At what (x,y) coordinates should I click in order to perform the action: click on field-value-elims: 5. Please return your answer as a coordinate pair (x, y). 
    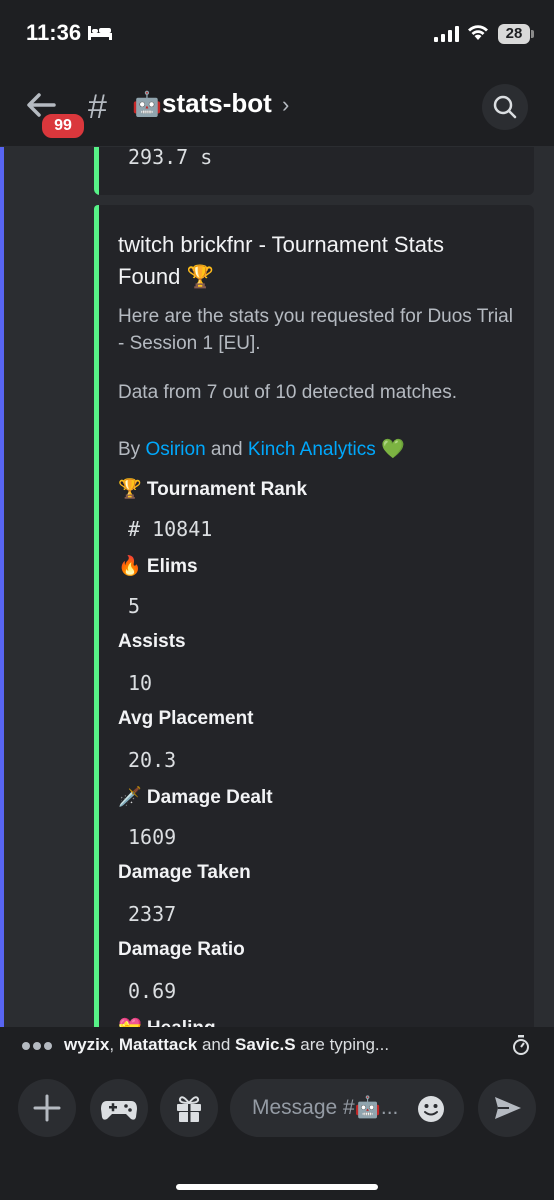
    Looking at the image, I should click on (134, 606).